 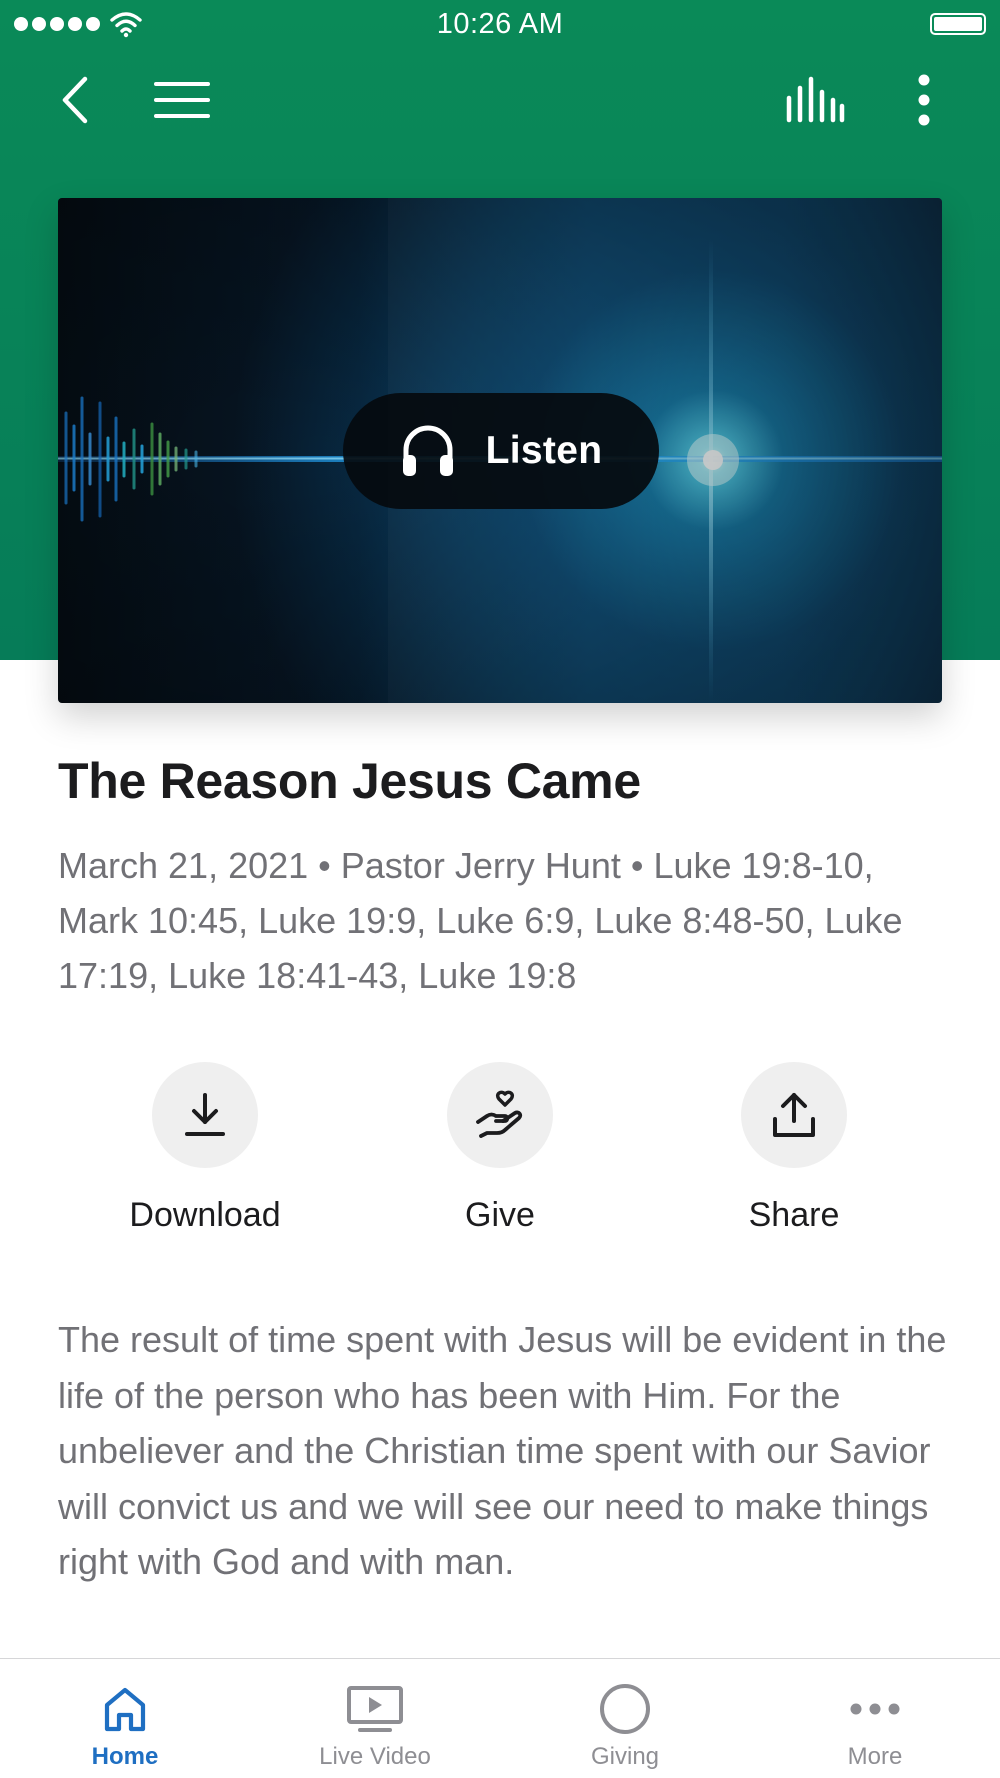 I want to click on tab-home: Home, so click(x=125, y=1718).